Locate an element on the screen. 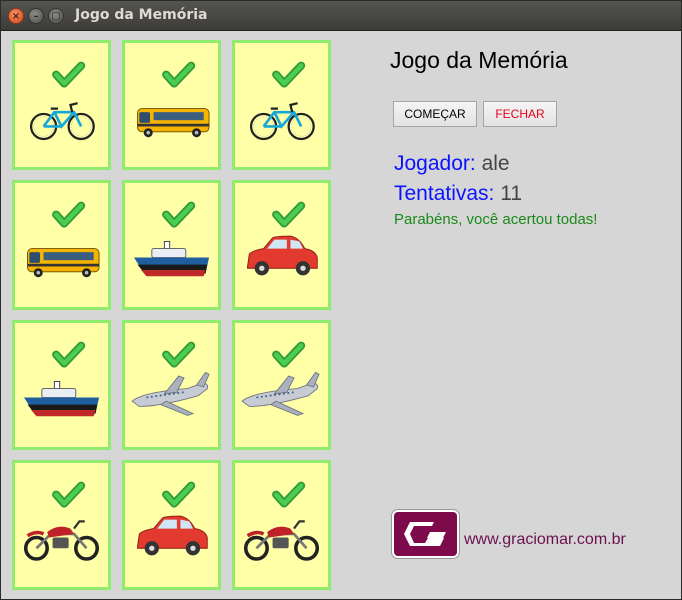 This screenshot has height=600, width=682. page-title: Jogo da Memória is located at coordinates (479, 60).